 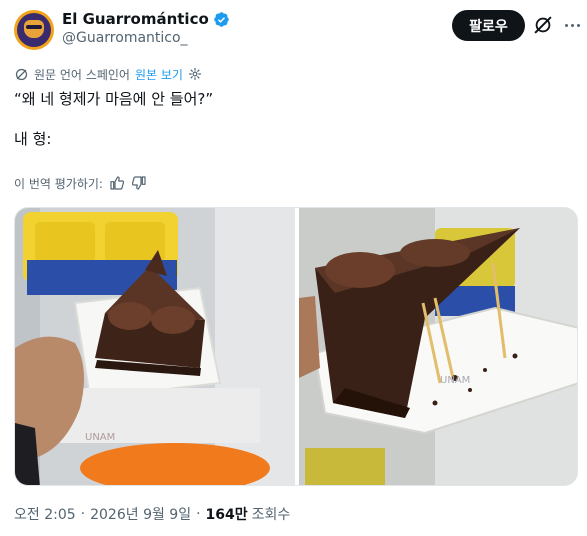 What do you see at coordinates (117, 183) in the screenshot?
I see `thumbs-up-icon` at bounding box center [117, 183].